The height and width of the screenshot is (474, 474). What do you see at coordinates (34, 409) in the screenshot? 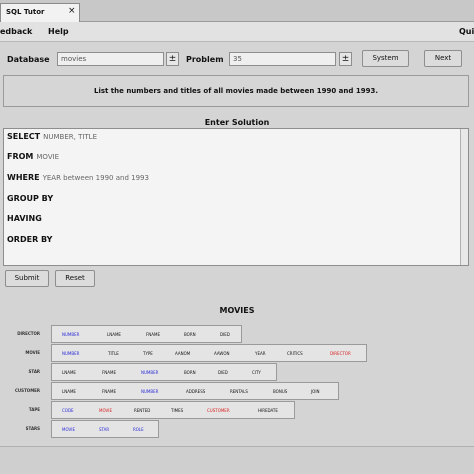
I see `table-name-tape: TAPE` at bounding box center [34, 409].